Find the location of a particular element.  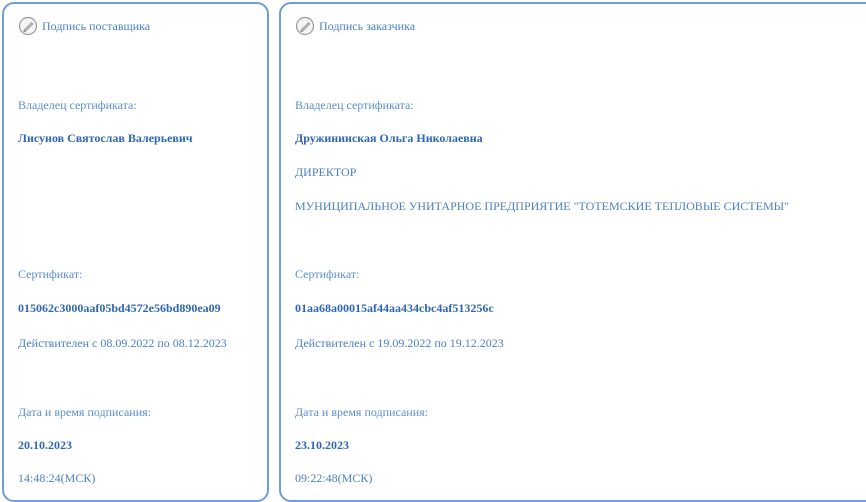

supplier-owner-name: Лисунов Святослав Валерьевич is located at coordinates (105, 138).